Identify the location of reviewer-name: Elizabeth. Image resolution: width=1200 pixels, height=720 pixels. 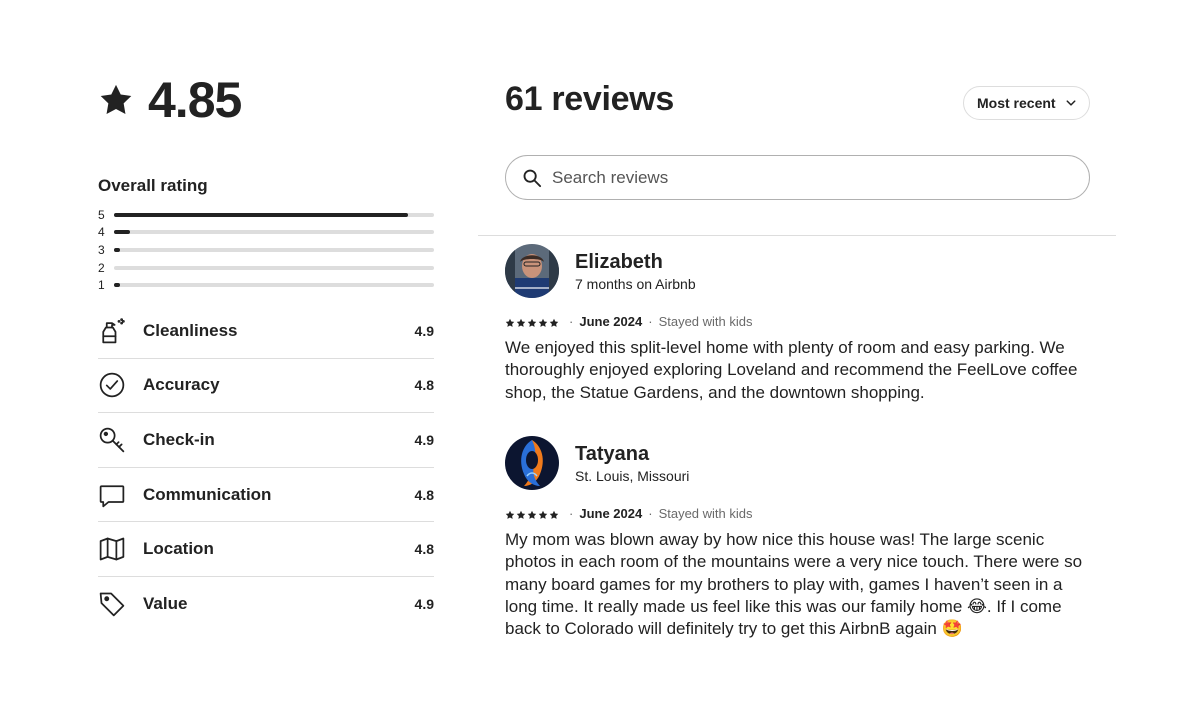
(619, 262).